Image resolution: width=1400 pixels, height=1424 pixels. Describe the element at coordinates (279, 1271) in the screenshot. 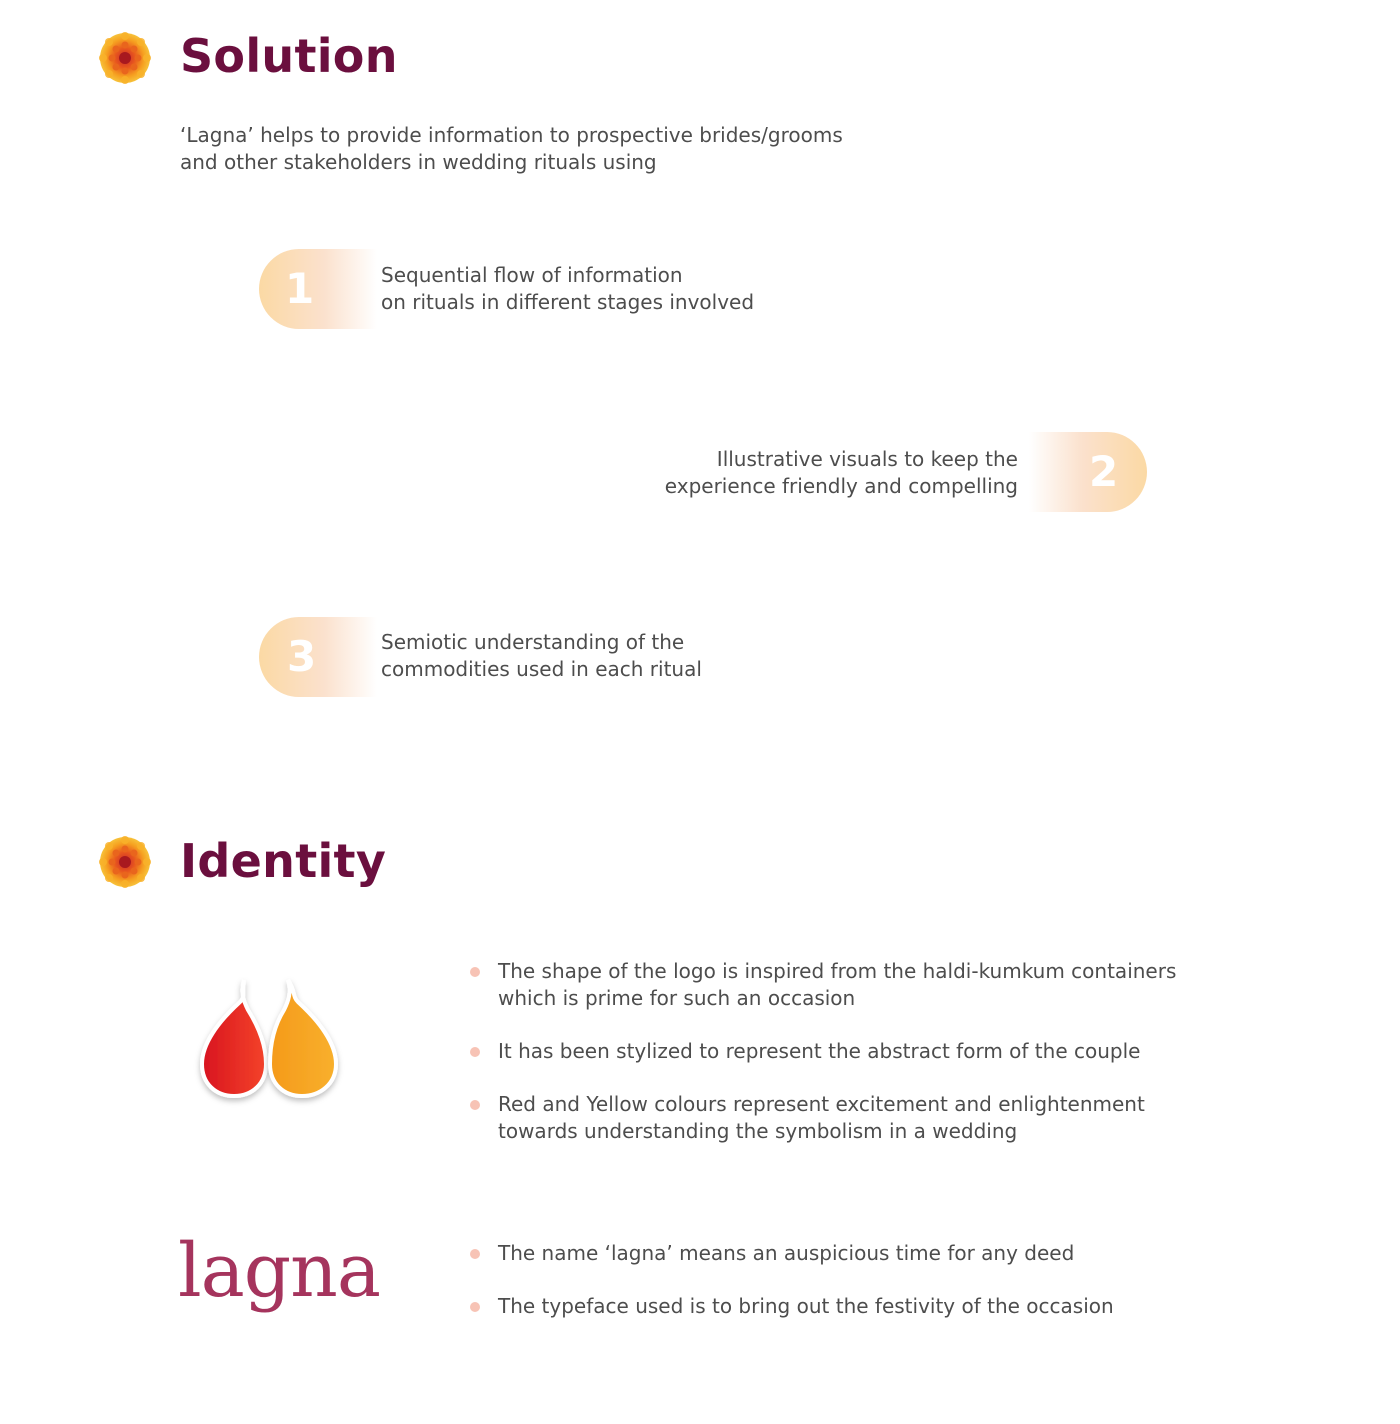

I see `lagna-wordmark: lagna` at that location.